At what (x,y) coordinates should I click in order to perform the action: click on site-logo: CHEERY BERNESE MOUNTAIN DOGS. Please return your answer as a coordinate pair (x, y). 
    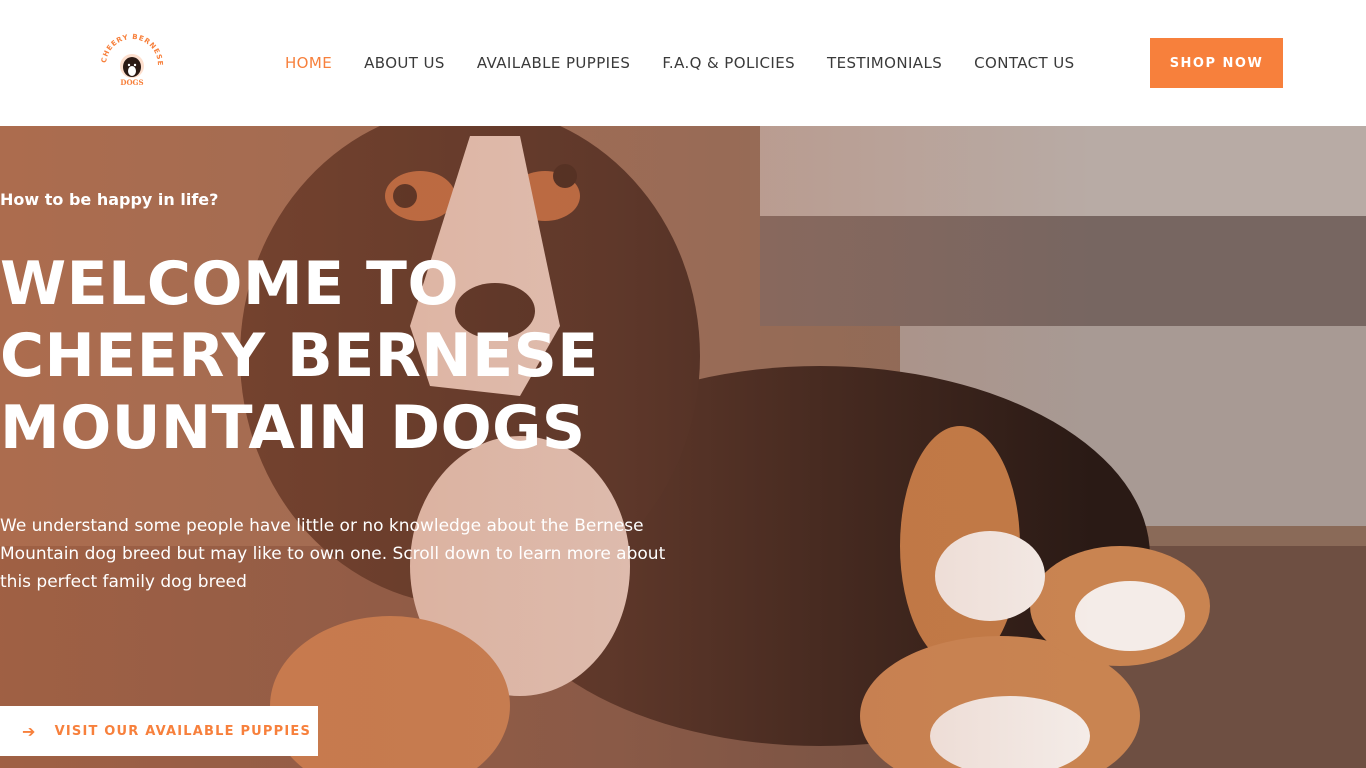
    Looking at the image, I should click on (130, 60).